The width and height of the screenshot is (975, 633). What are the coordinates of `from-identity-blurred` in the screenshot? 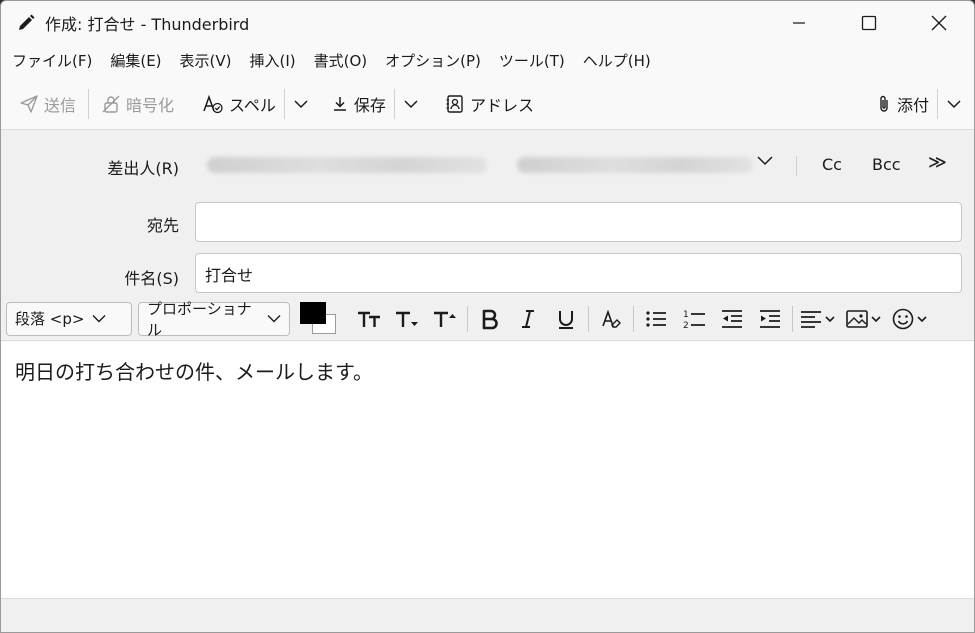 It's located at (635, 165).